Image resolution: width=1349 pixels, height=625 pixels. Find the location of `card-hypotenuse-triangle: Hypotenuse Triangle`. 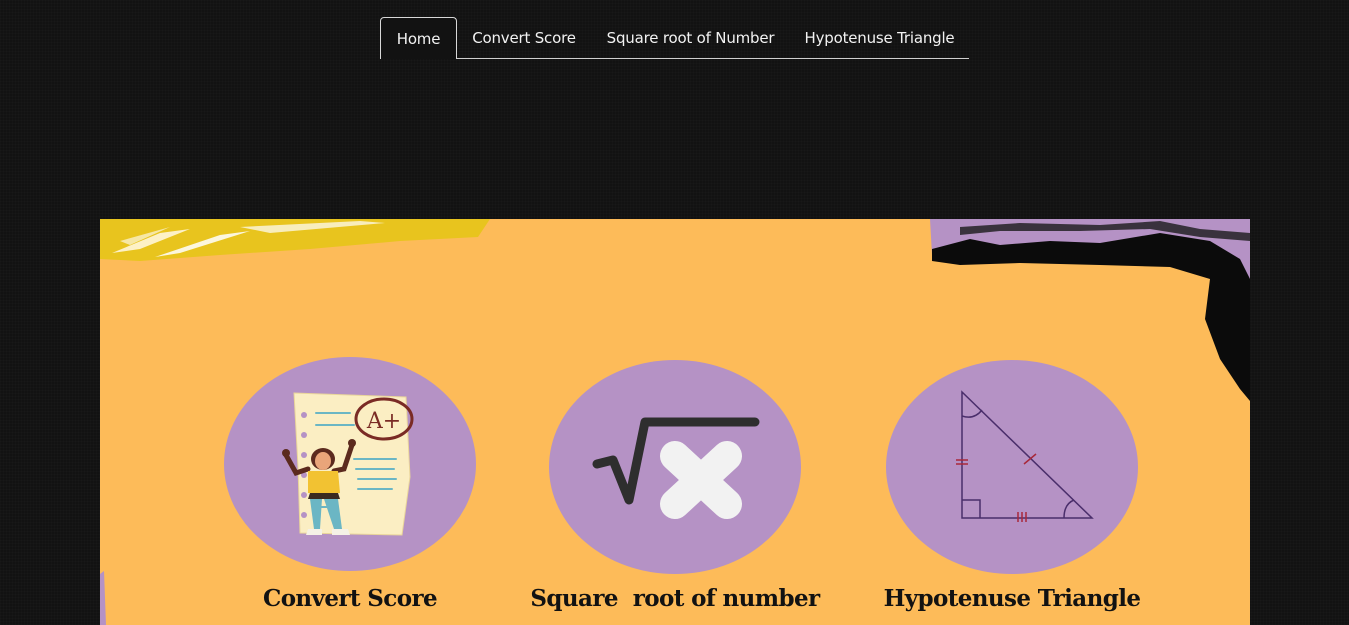

card-hypotenuse-triangle: Hypotenuse Triangle is located at coordinates (1012, 422).